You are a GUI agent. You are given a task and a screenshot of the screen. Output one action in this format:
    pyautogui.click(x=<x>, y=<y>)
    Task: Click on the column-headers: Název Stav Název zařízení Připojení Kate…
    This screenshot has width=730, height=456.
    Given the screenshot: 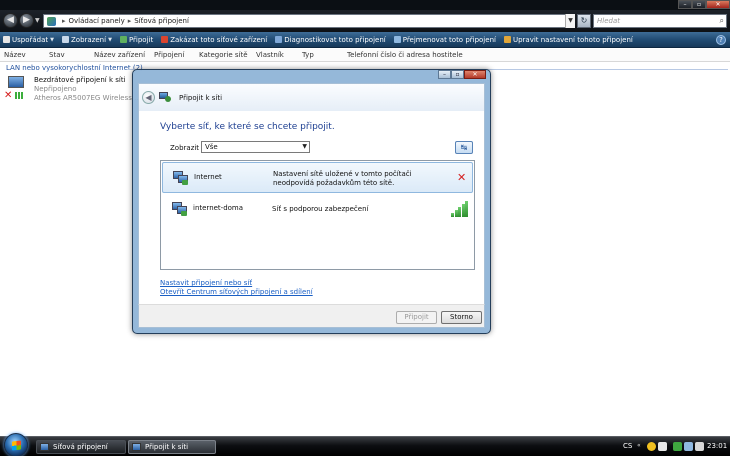 What is the action you would take?
    pyautogui.click(x=365, y=55)
    